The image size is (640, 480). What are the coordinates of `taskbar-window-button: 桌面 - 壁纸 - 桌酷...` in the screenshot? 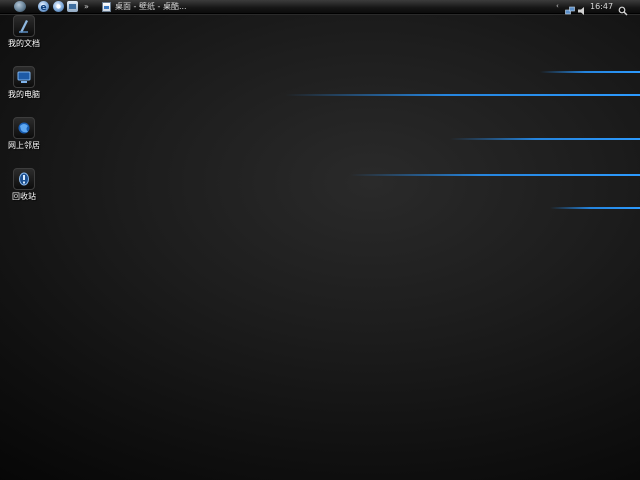 It's located at (156, 6).